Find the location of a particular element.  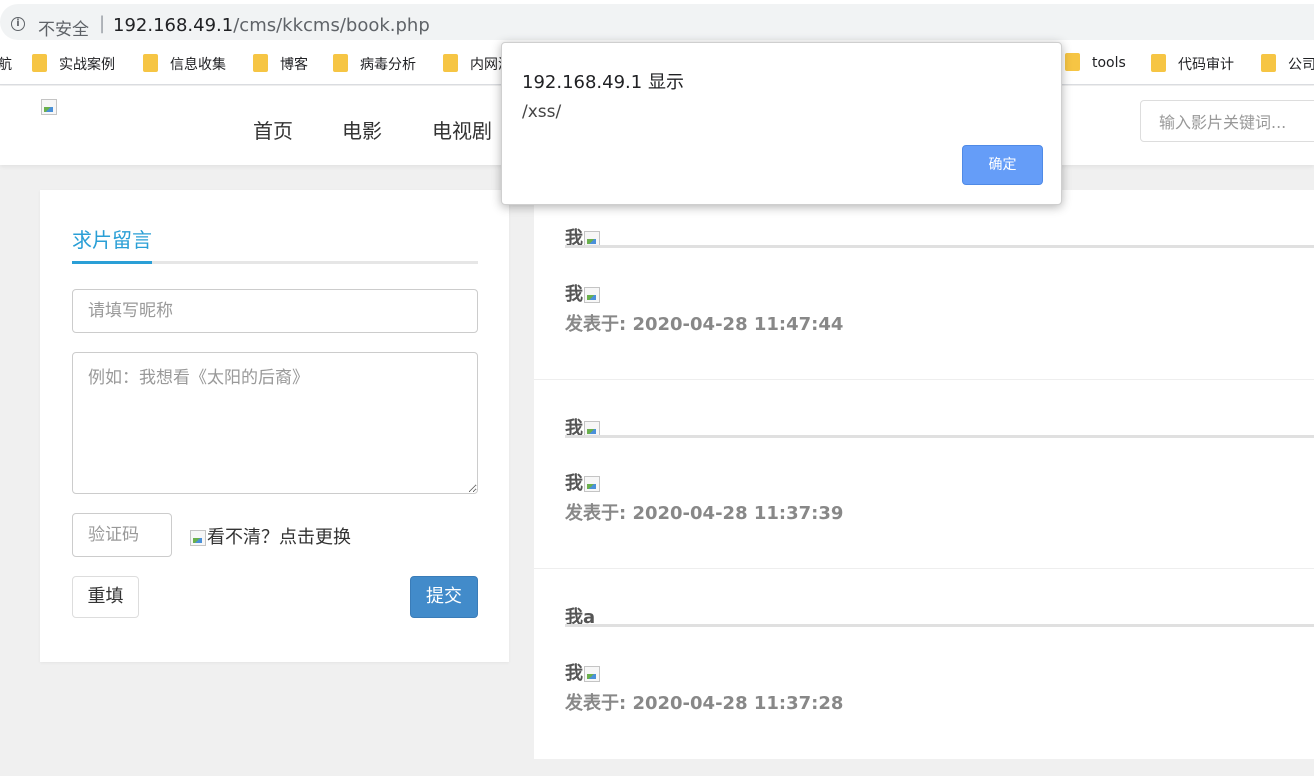

nav-home: 首页 is located at coordinates (273, 129).